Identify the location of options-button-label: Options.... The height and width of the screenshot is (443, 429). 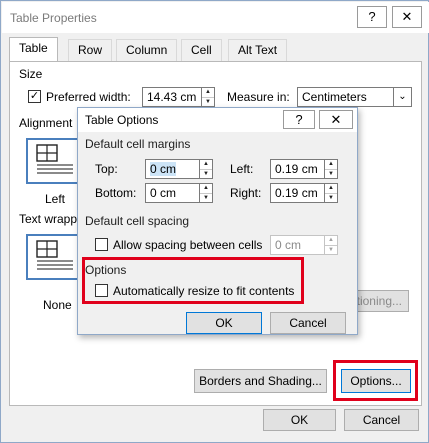
(376, 381).